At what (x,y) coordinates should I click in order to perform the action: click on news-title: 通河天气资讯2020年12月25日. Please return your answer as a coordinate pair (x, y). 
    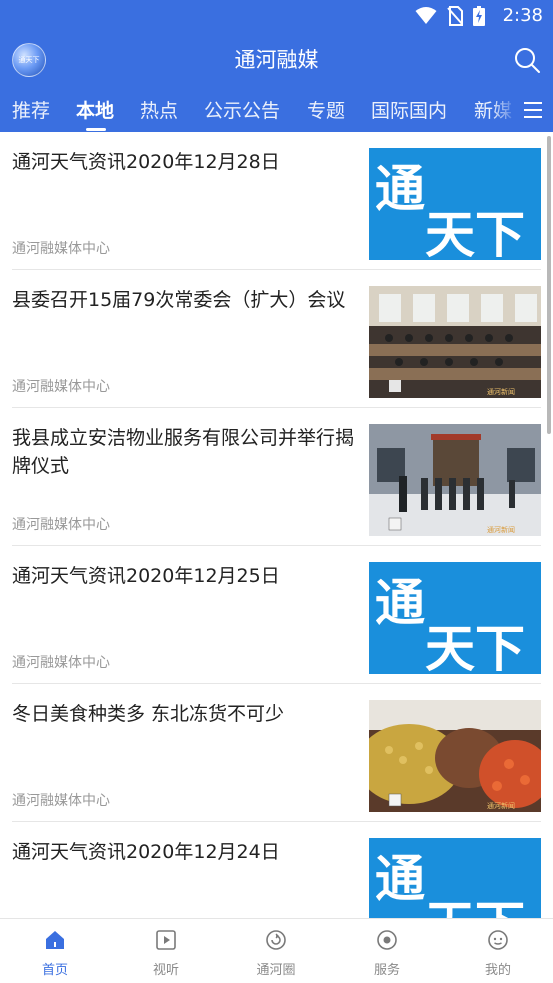
    Looking at the image, I should click on (184, 576).